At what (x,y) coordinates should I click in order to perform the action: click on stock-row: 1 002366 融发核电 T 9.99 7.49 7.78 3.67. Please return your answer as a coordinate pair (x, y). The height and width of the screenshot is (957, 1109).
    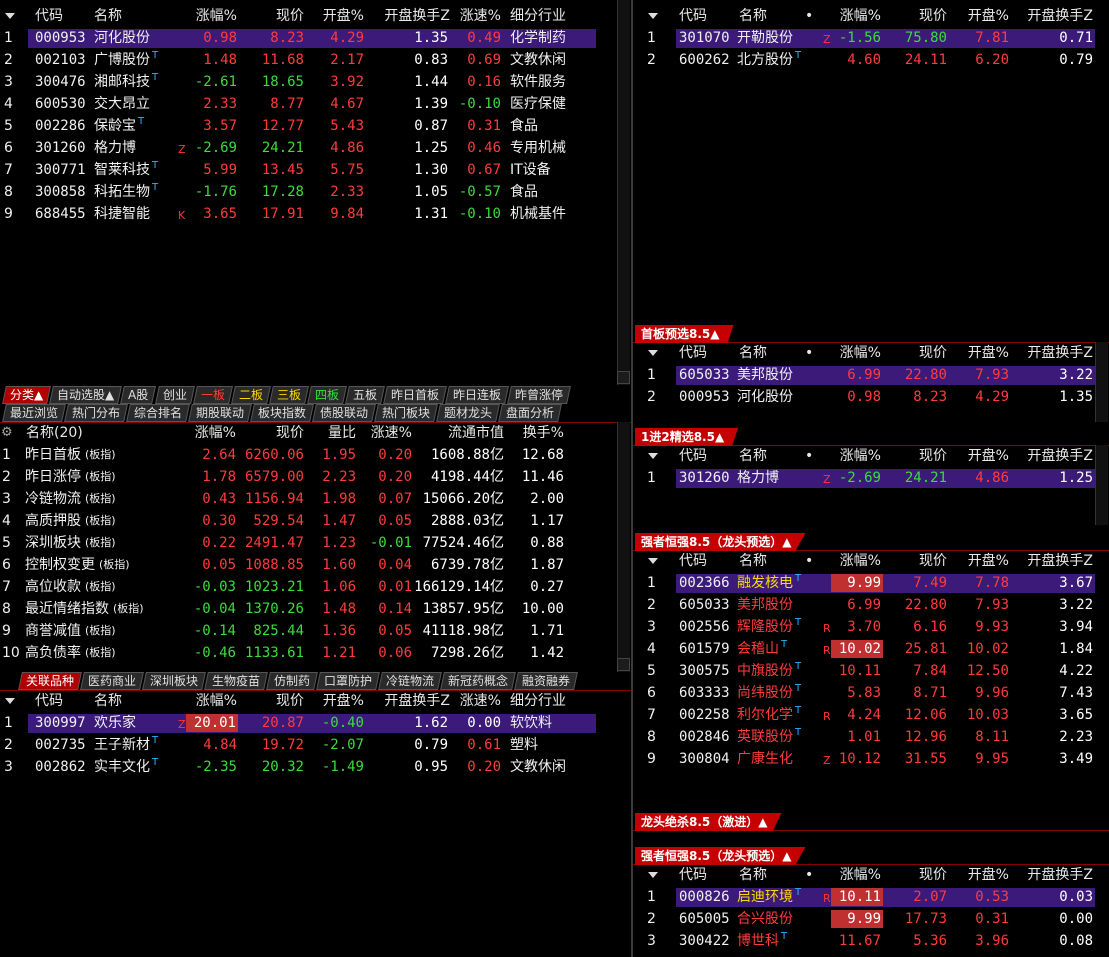
    Looking at the image, I should click on (871, 583).